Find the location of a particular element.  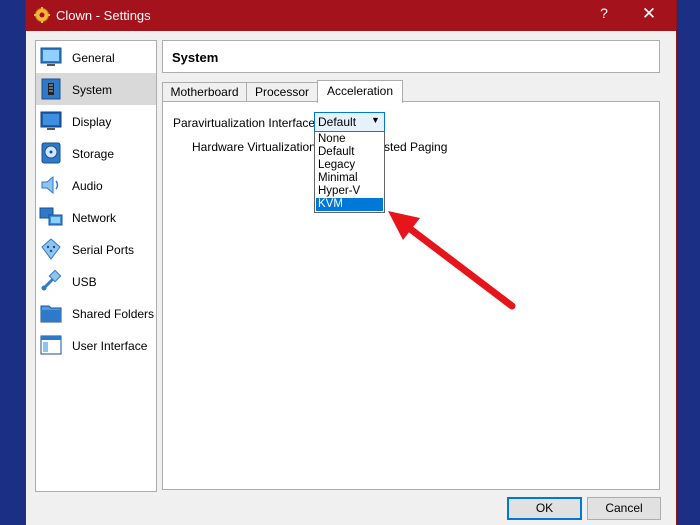

sidebar-item-label: Storage is located at coordinates (93, 154).